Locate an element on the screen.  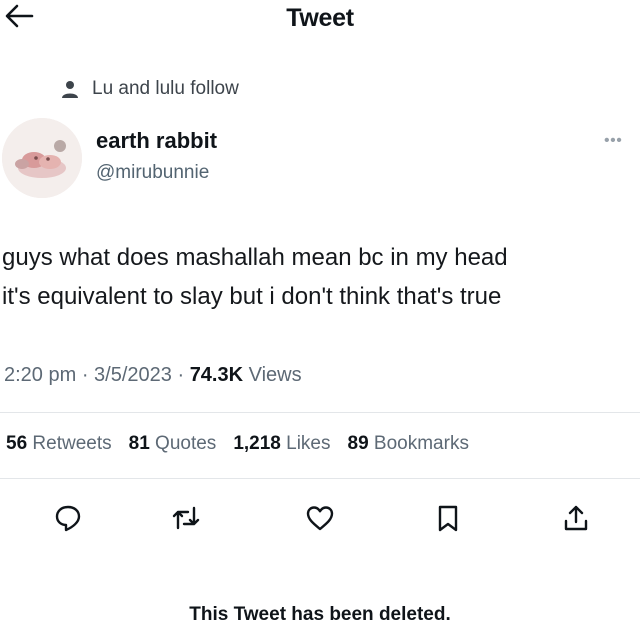
share-icon is located at coordinates (576, 518).